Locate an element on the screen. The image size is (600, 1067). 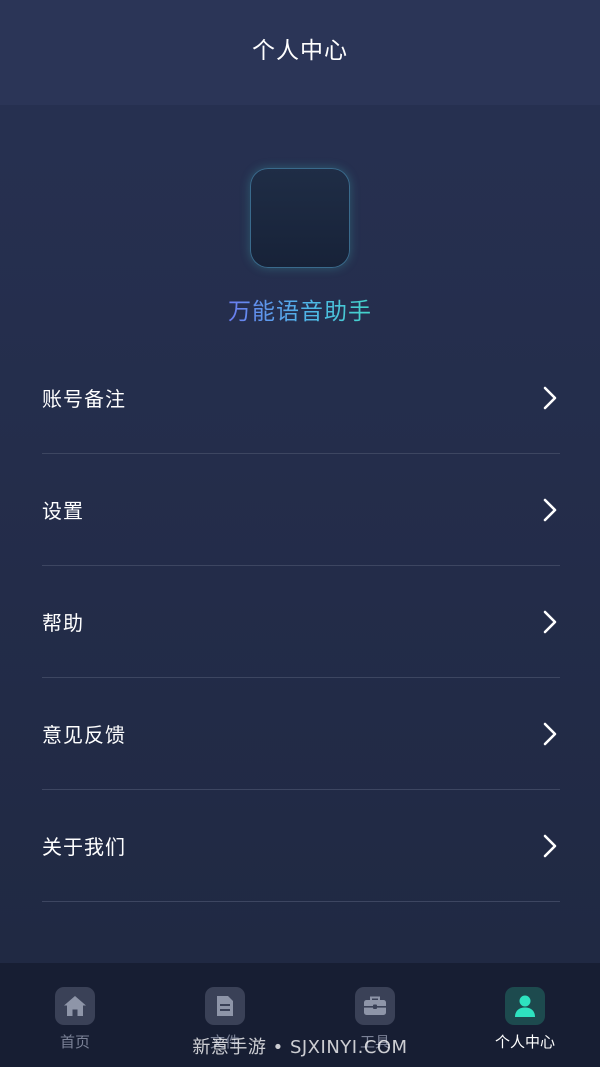
tab-label: 工具 is located at coordinates (374, 1042).